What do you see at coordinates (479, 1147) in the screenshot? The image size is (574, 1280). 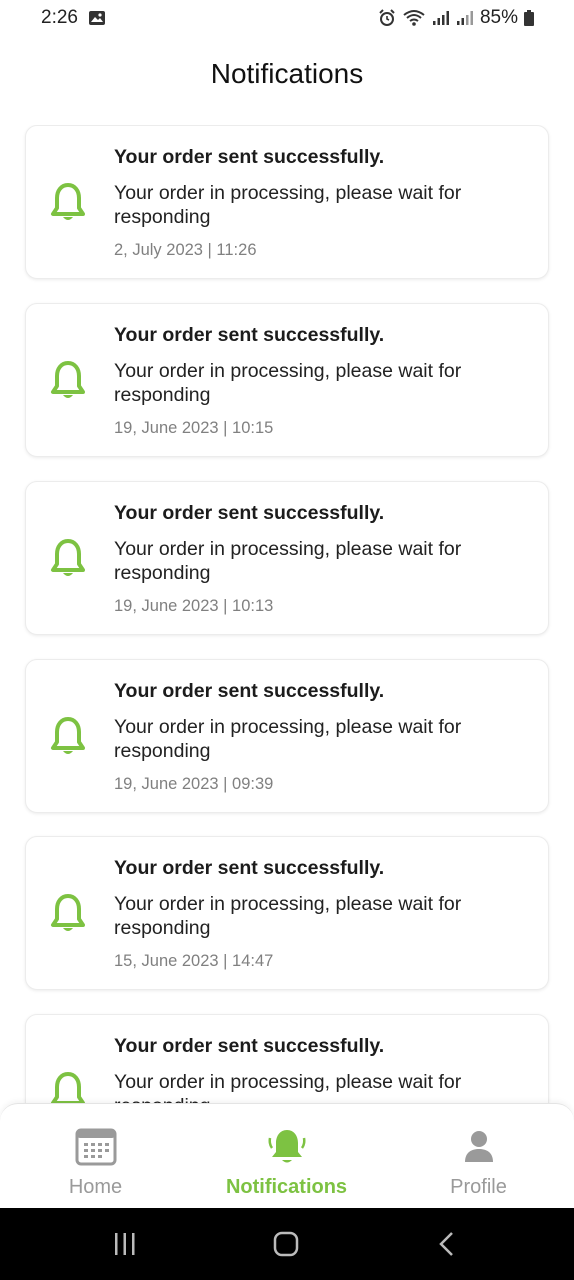 I see `person-icon` at bounding box center [479, 1147].